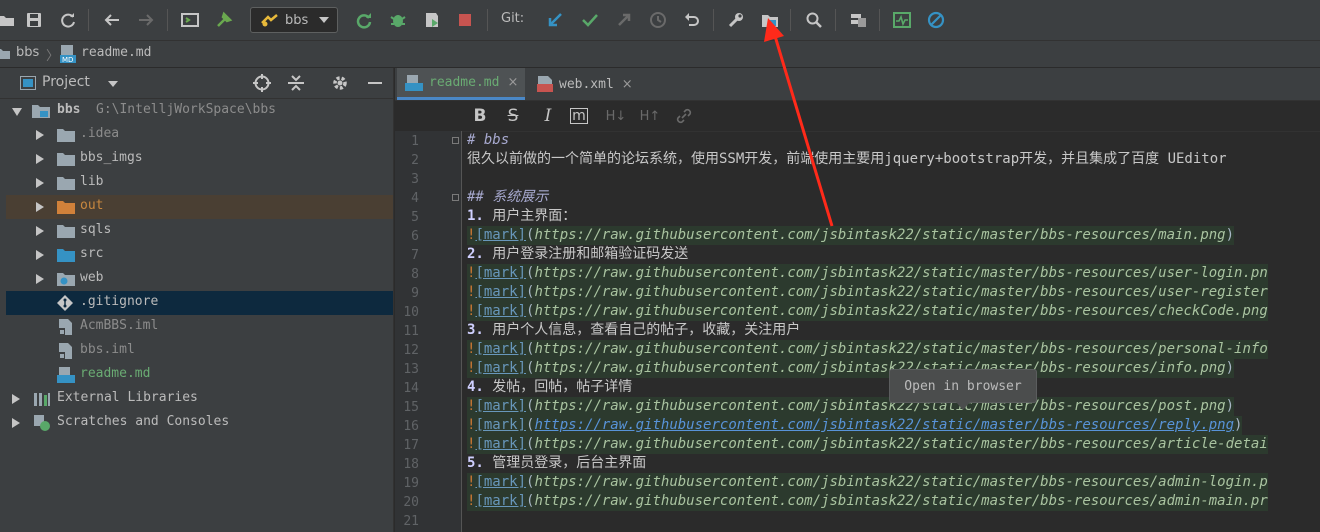 Image resolution: width=1320 pixels, height=532 pixels. What do you see at coordinates (27, 52) in the screenshot?
I see `breadcrumb-project: bbs` at bounding box center [27, 52].